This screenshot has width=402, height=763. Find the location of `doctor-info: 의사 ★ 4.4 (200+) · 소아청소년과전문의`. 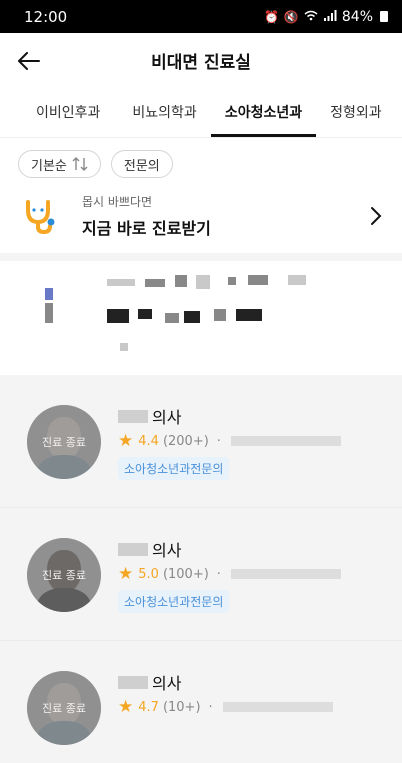

doctor-info: 의사 ★ 4.4 (200+) · 소아청소년과전문의 is located at coordinates (229, 456).